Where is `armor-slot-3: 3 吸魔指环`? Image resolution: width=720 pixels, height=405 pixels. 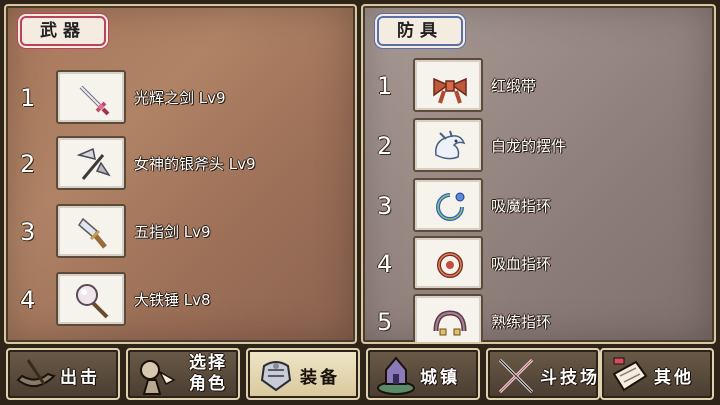 armor-slot-3: 3 吸魔指环 is located at coordinates (538, 207).